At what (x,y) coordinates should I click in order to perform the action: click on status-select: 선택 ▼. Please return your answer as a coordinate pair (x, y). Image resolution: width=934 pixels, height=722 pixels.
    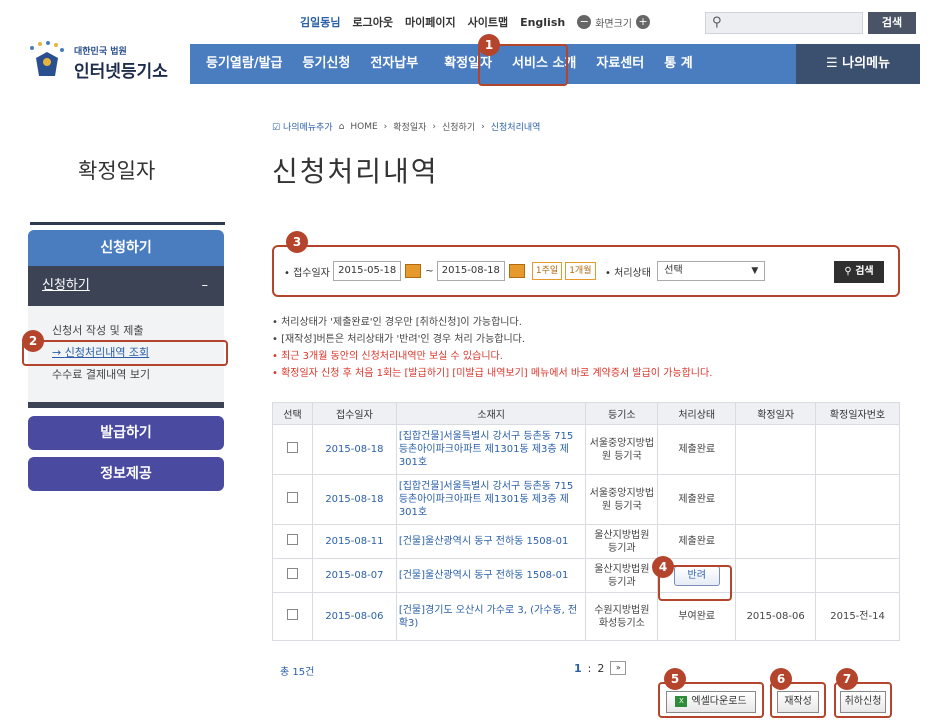
    Looking at the image, I should click on (711, 271).